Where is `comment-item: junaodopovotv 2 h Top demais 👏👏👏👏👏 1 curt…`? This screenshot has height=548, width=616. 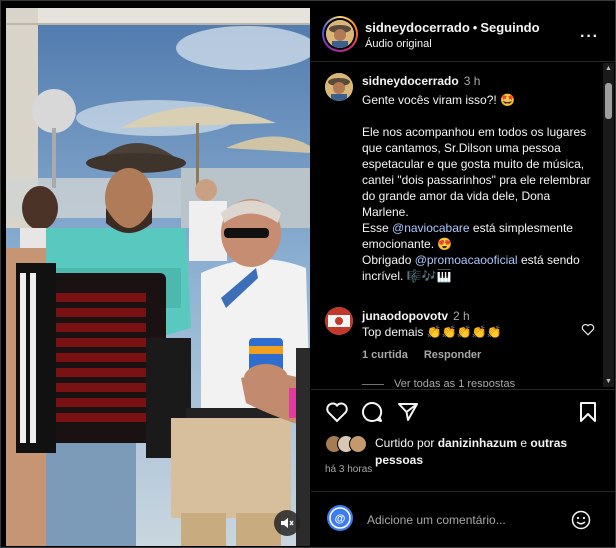 comment-item: junaodopovotv 2 h Top demais 👏👏👏👏👏 1 curt… is located at coordinates (459, 345).